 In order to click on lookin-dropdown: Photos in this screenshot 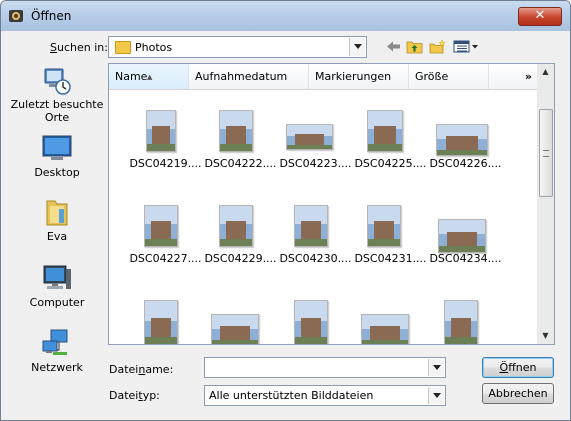, I will do `click(237, 47)`.